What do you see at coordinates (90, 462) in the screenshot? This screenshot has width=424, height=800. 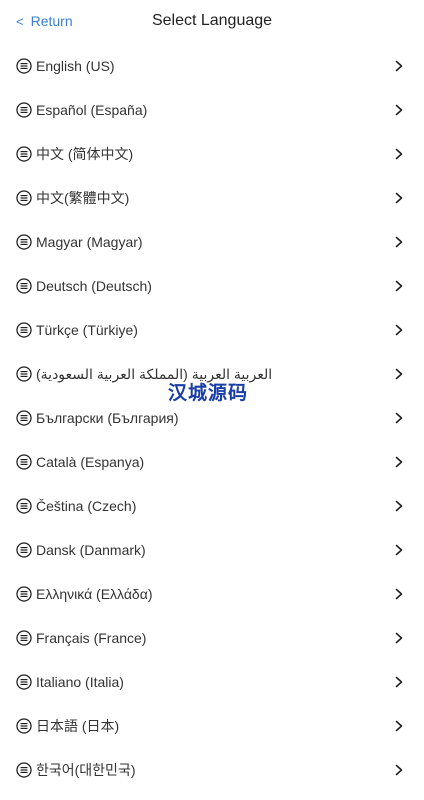 I see `language-label: Català (Espanya)` at bounding box center [90, 462].